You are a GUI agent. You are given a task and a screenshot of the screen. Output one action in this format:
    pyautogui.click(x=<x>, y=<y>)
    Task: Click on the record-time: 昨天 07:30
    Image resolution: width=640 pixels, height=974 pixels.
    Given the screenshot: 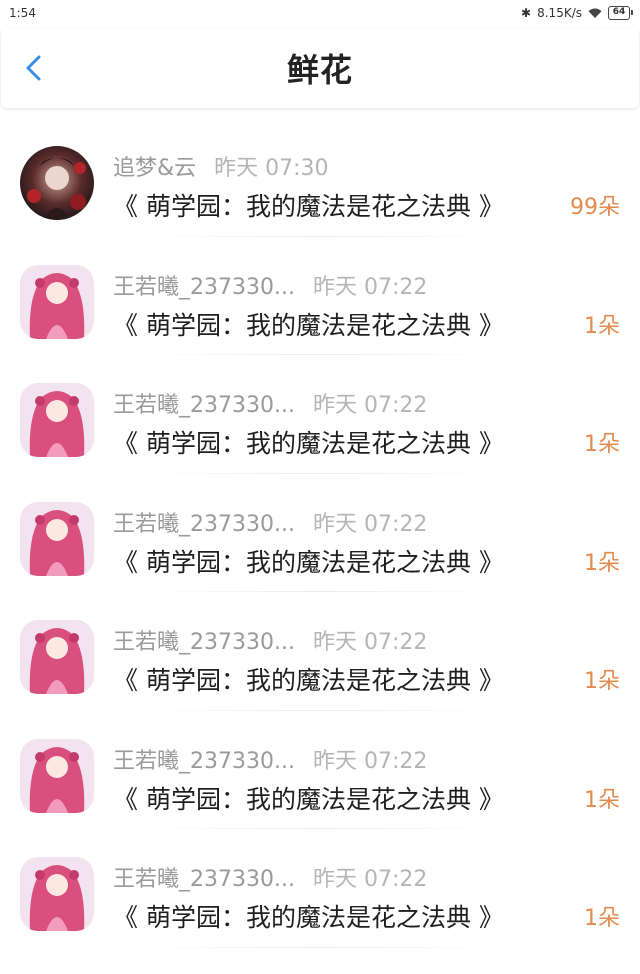 What is the action you would take?
    pyautogui.click(x=271, y=168)
    